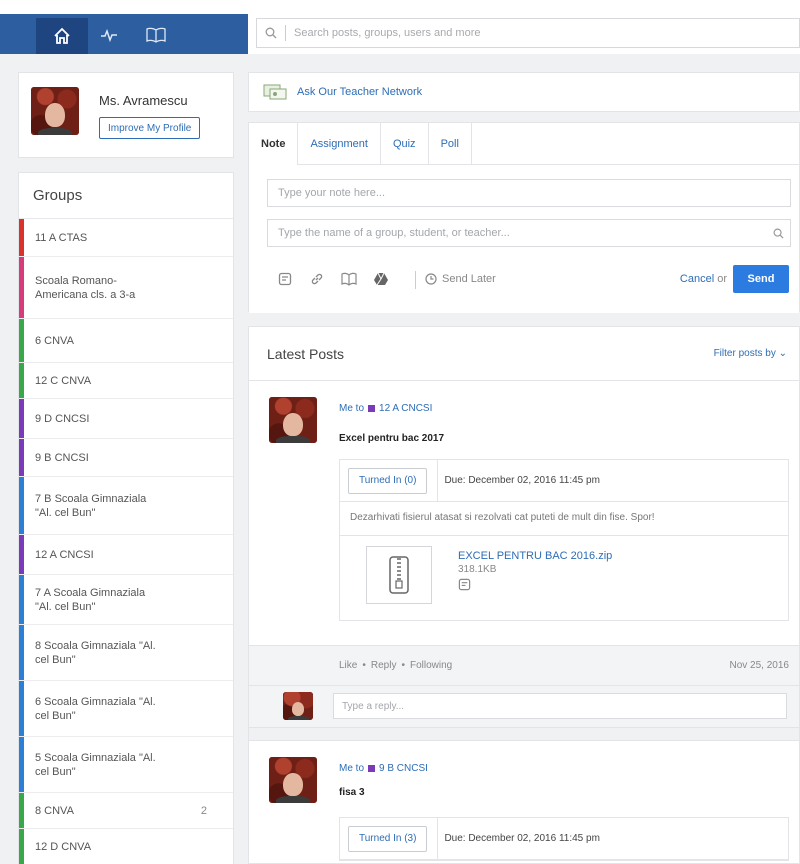  Describe the element at coordinates (403, 768) in the screenshot. I see `post-group-link: 9 B CNCSI` at that location.